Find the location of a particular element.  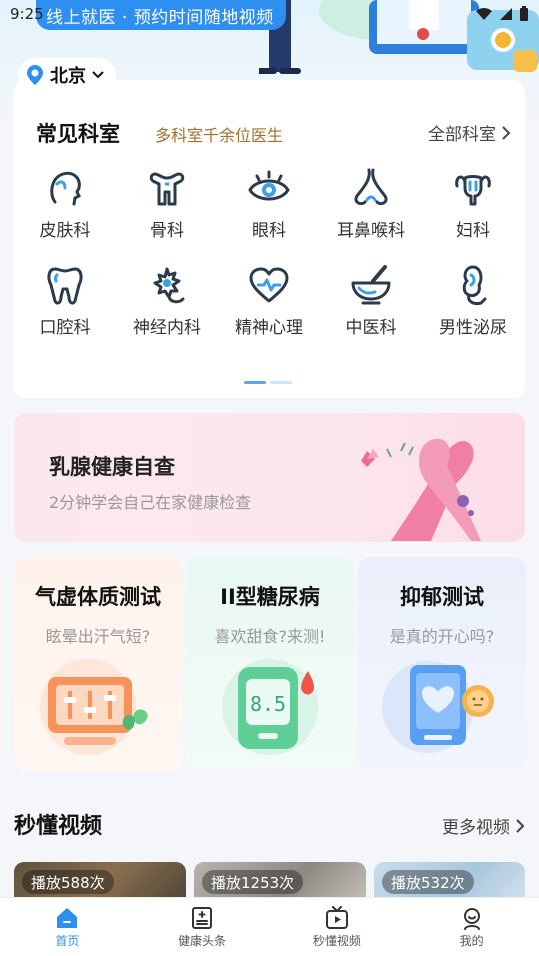

city-selector: 北京 is located at coordinates (67, 75).